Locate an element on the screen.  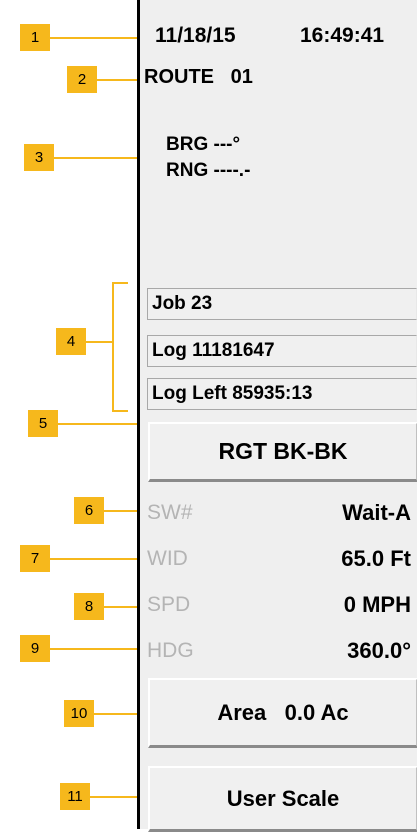
log-left-field: Log Left 85935:13 is located at coordinates (282, 394).